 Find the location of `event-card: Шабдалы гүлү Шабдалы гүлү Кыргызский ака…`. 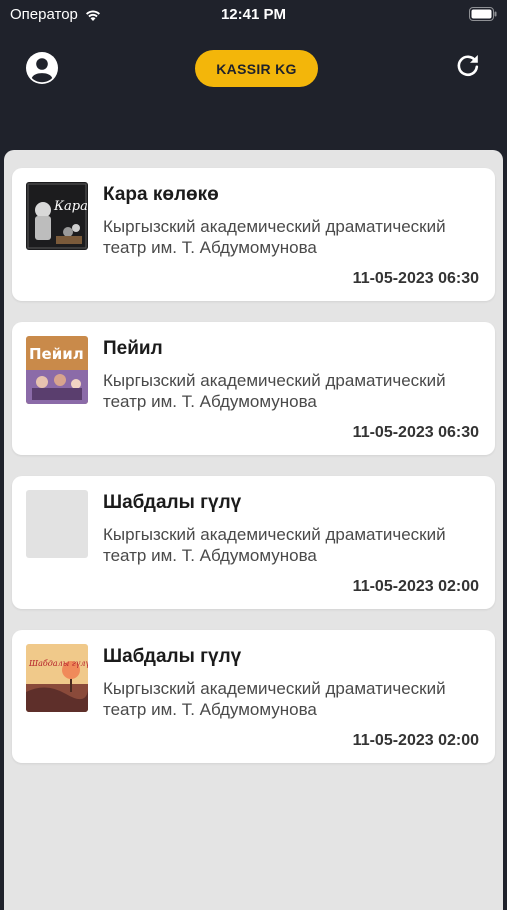

event-card: Шабдалы гүлү Шабдалы гүлү Кыргызский ака… is located at coordinates (253, 696).